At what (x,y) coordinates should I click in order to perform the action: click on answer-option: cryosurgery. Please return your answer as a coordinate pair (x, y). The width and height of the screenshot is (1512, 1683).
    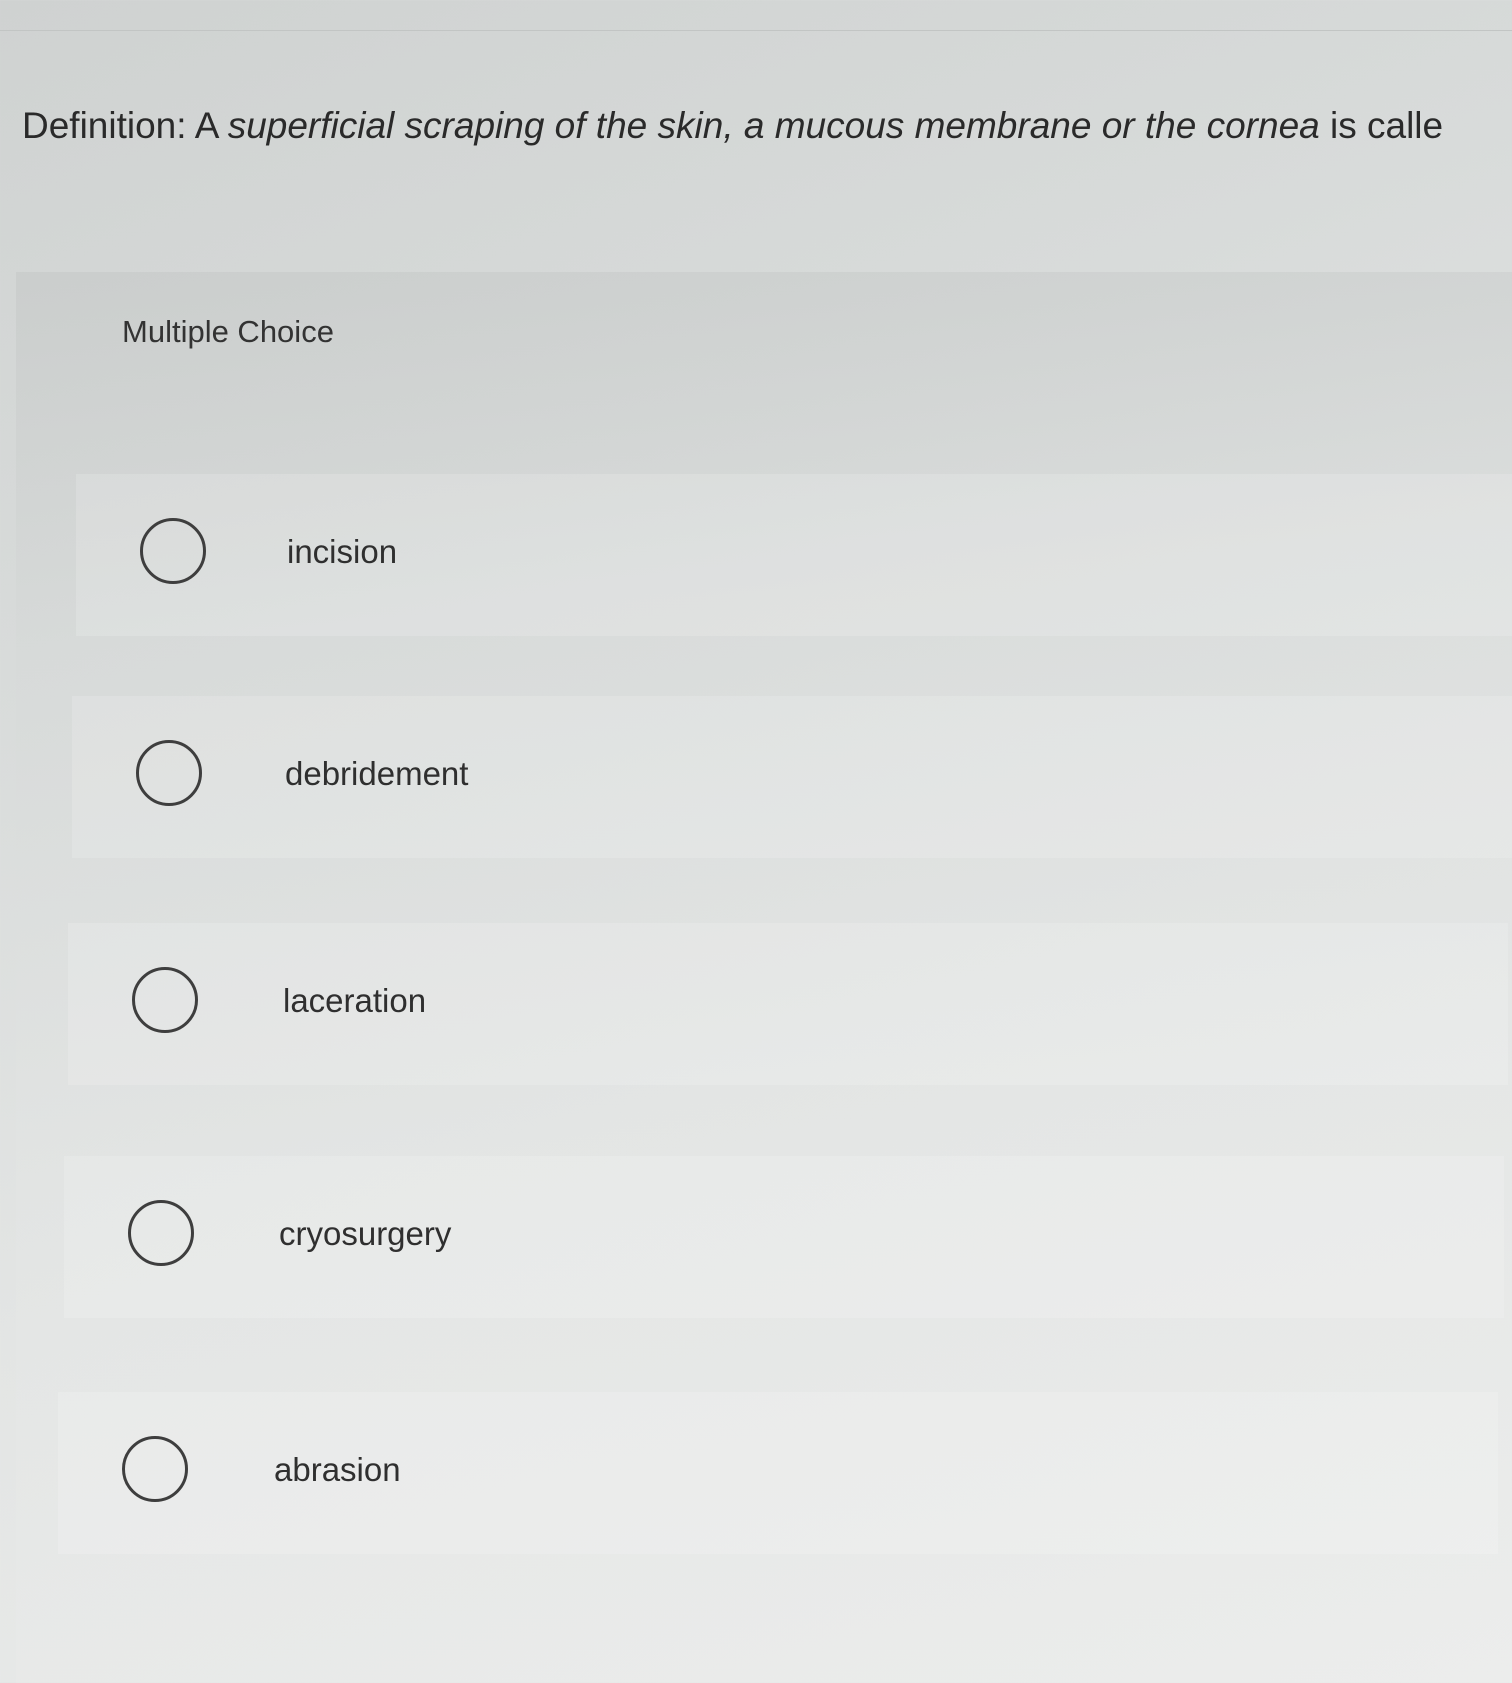
    Looking at the image, I should click on (784, 1237).